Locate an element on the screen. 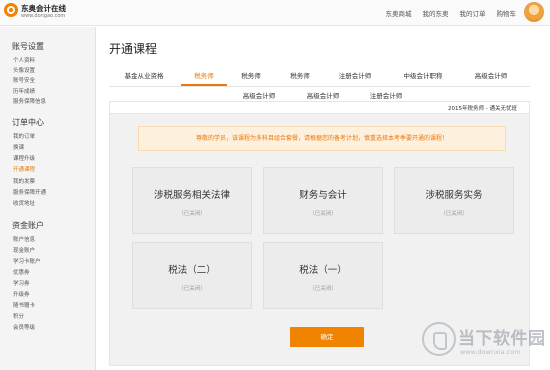  course-card: 财务与会计 （已关闭） is located at coordinates (323, 200).